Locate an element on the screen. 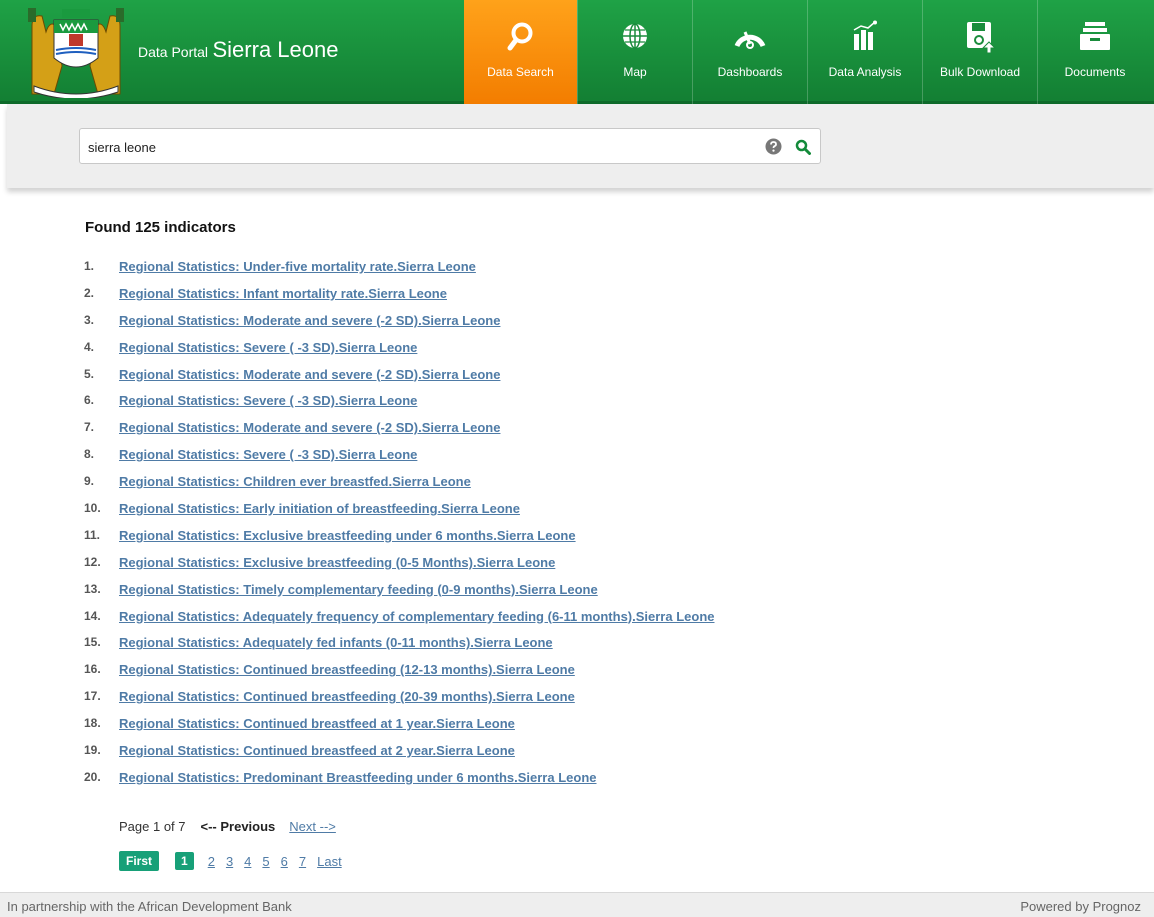 This screenshot has height=917, width=1154. nav-data-analysis: Data Analysis is located at coordinates (864, 52).